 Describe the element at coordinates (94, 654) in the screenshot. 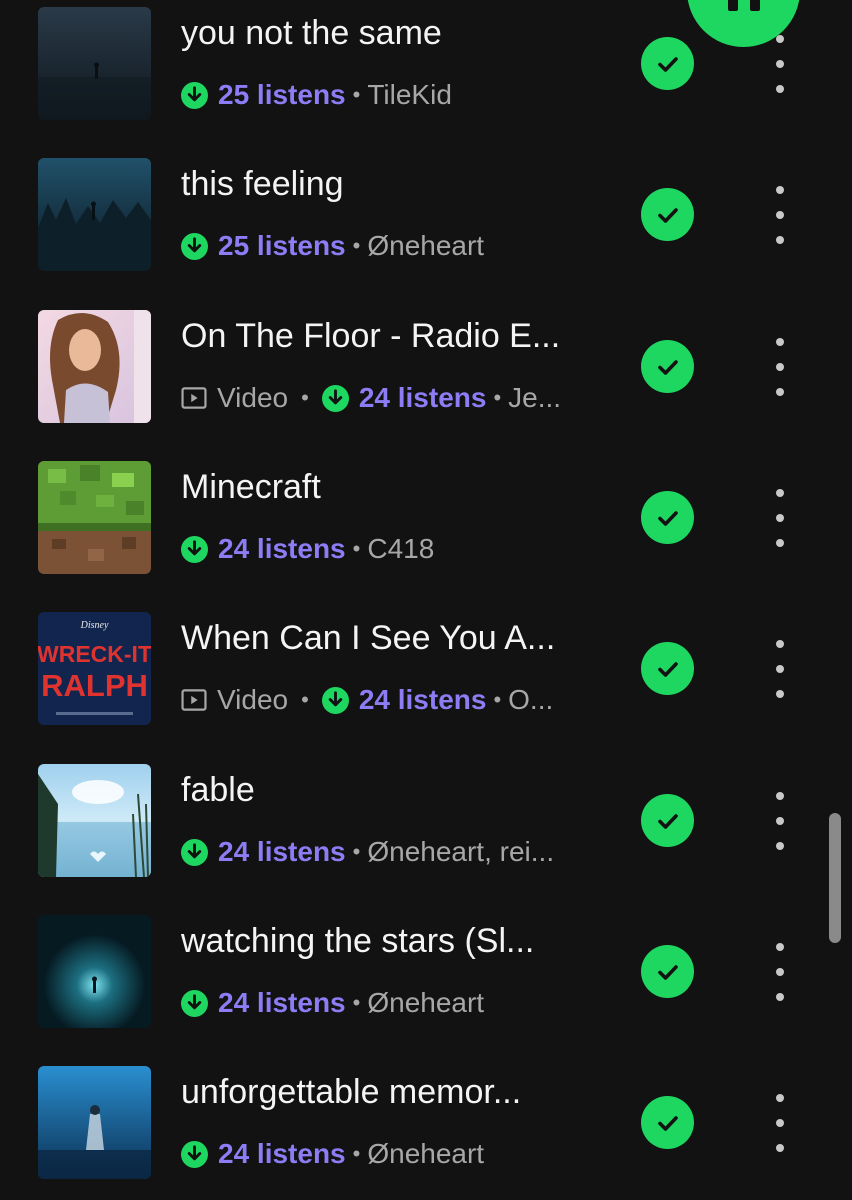

I see `cover-title-line1: WRECK-IT` at that location.